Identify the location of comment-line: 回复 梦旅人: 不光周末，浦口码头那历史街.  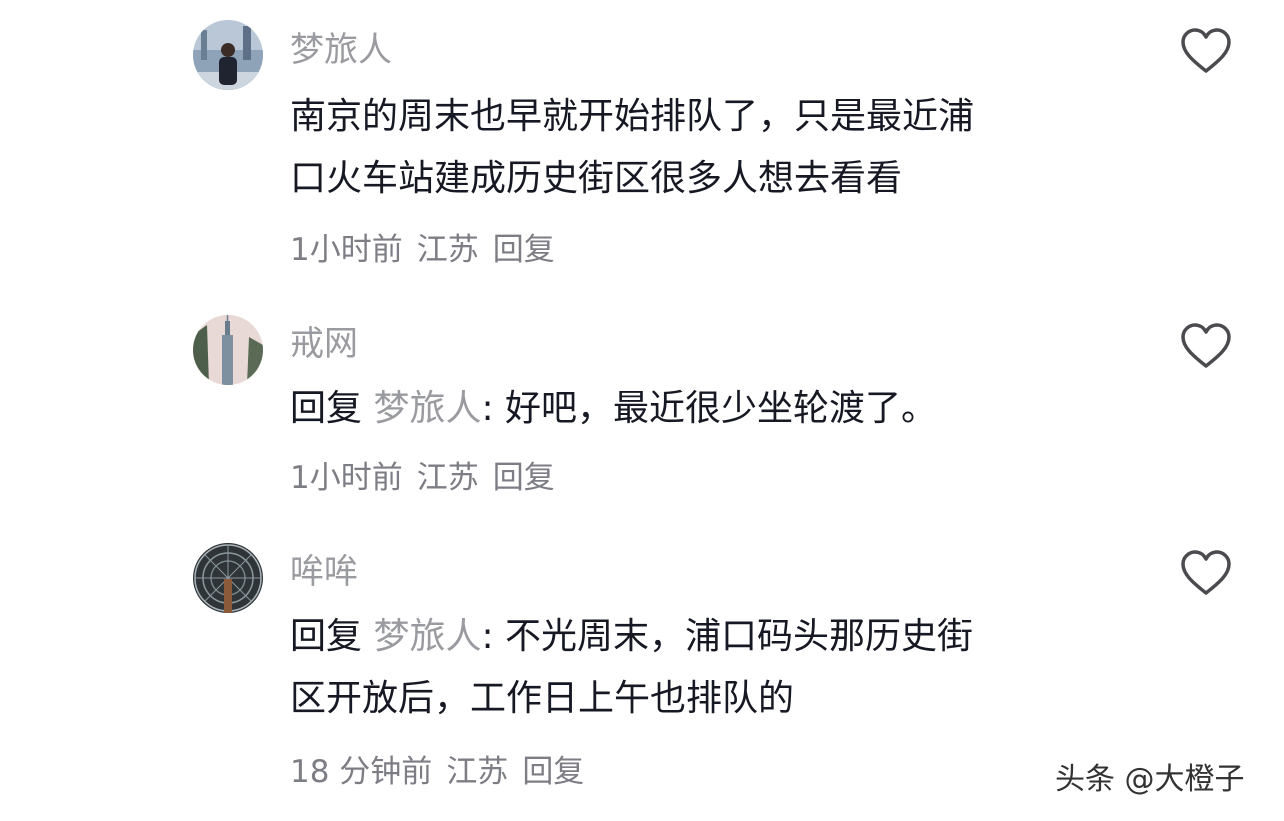
(700, 637).